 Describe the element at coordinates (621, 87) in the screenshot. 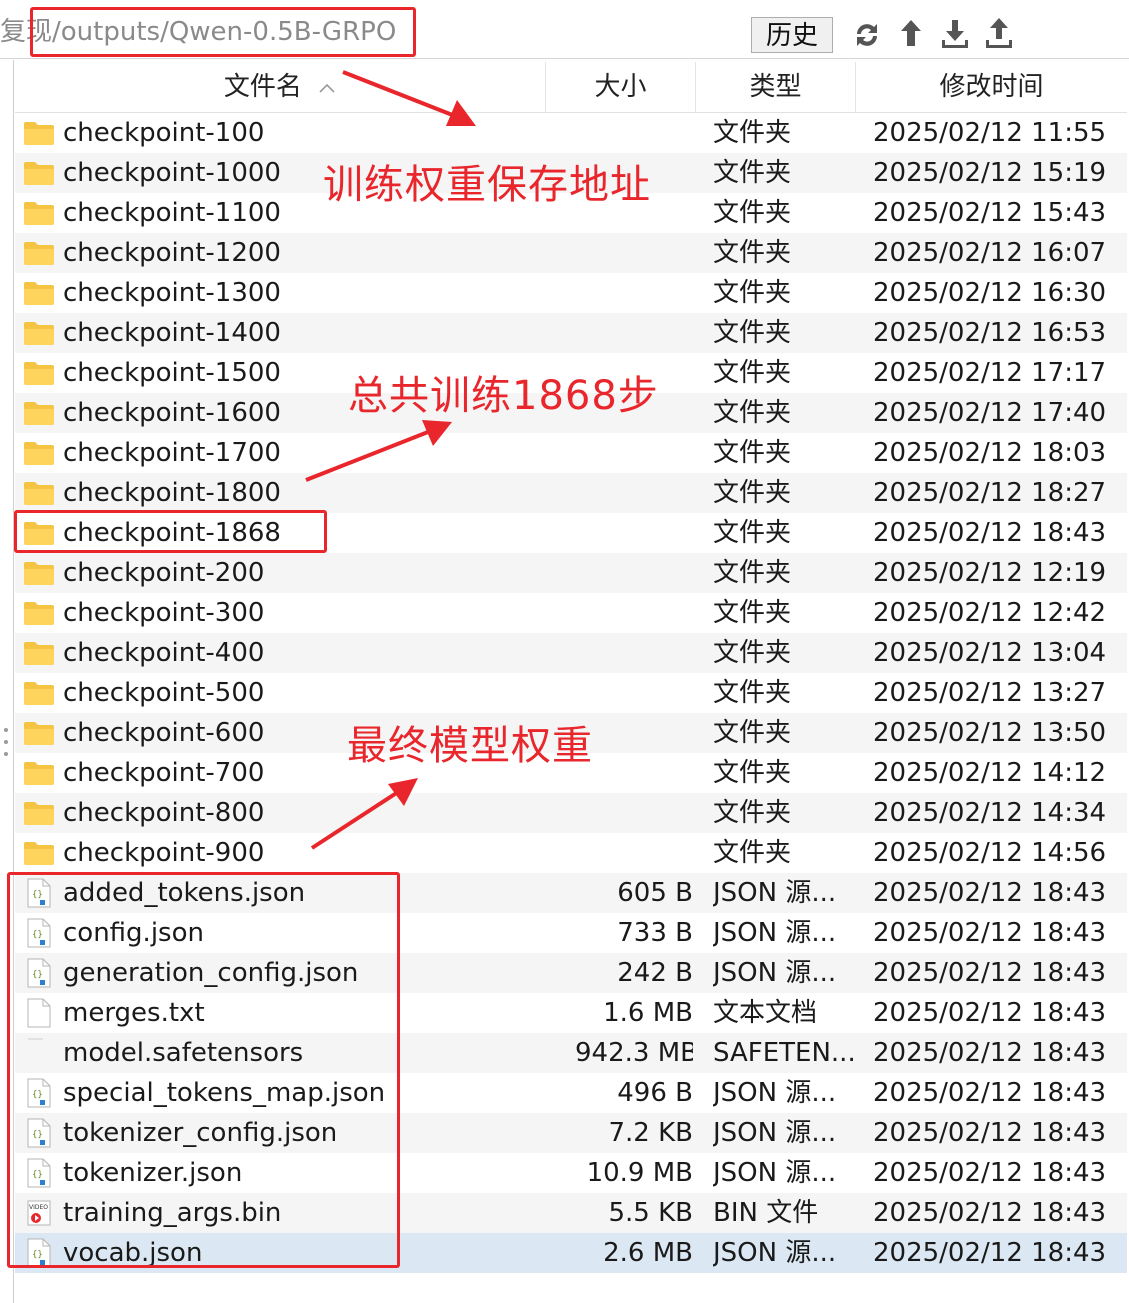

I see `column-size-header: 大小` at that location.